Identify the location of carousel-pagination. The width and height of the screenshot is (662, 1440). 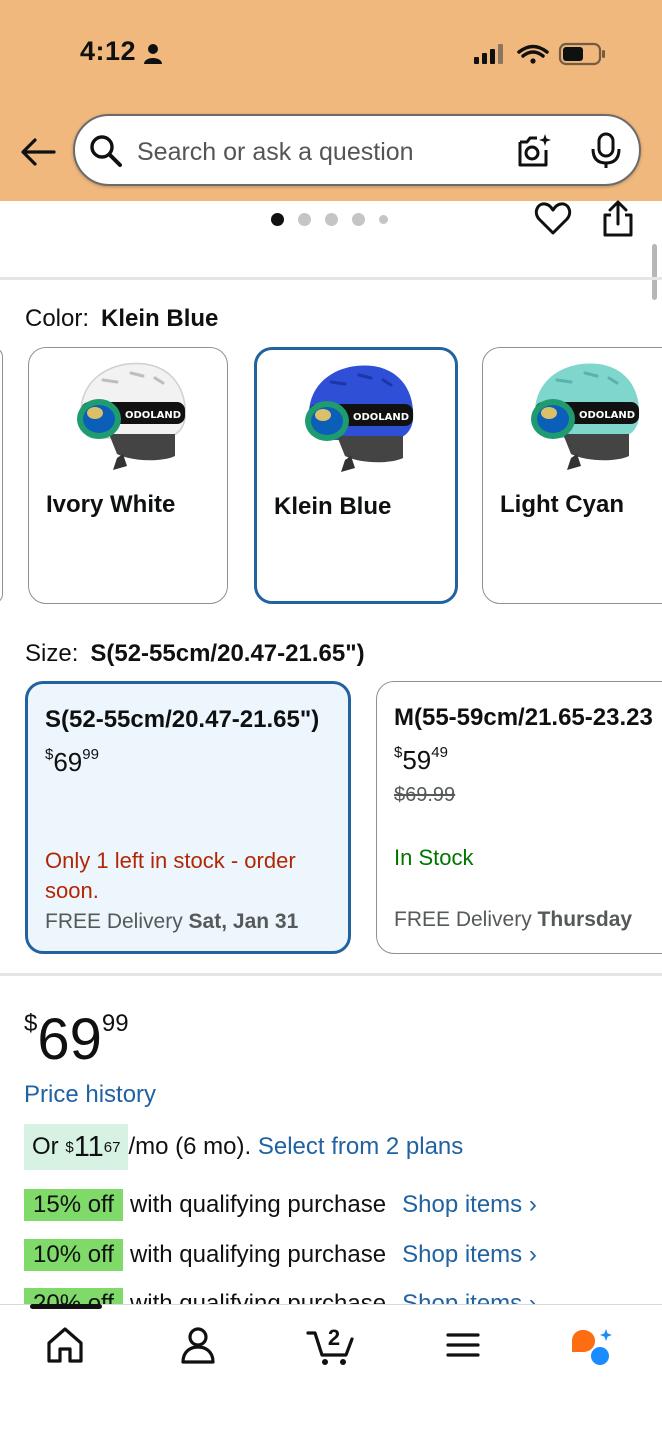
(329, 219).